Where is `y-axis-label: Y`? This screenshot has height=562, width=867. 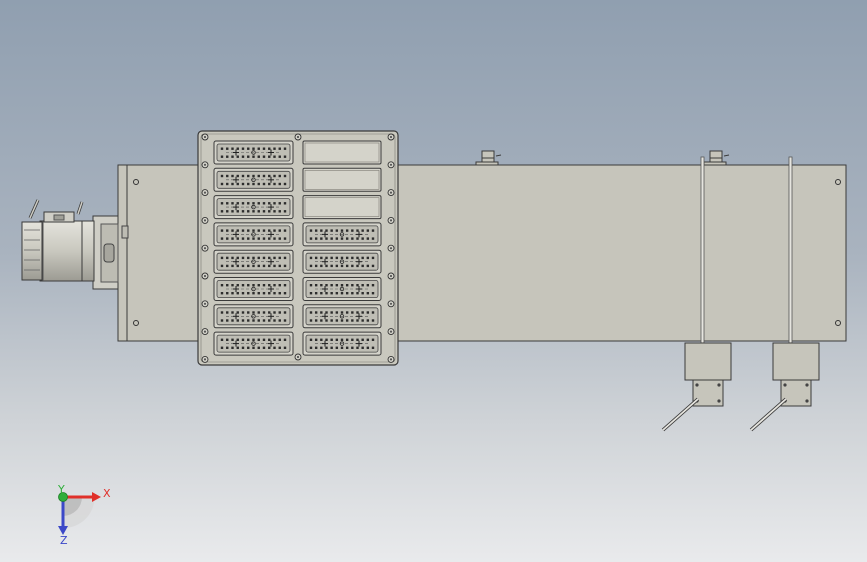 y-axis-label: Y is located at coordinates (61, 489).